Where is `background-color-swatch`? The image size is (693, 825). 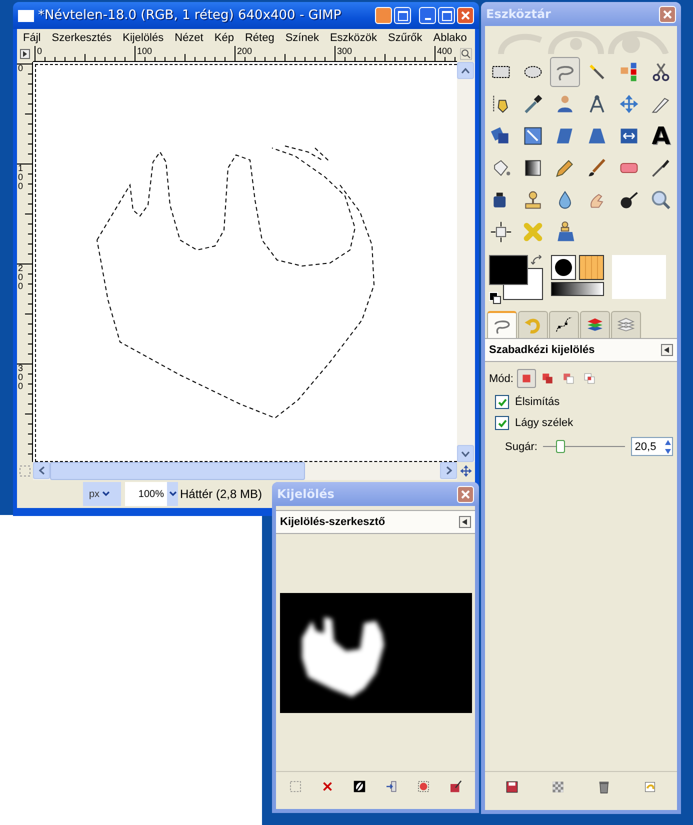 background-color-swatch is located at coordinates (523, 284).